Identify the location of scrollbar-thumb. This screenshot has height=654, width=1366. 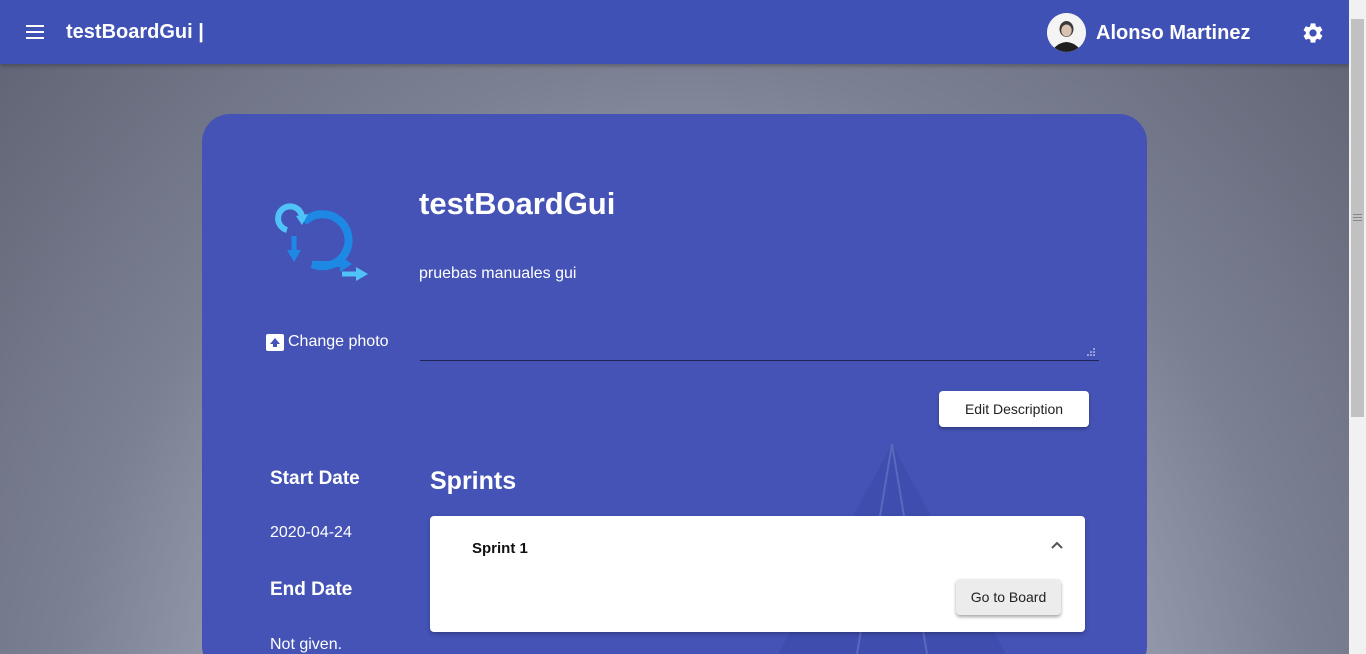
(1357, 218).